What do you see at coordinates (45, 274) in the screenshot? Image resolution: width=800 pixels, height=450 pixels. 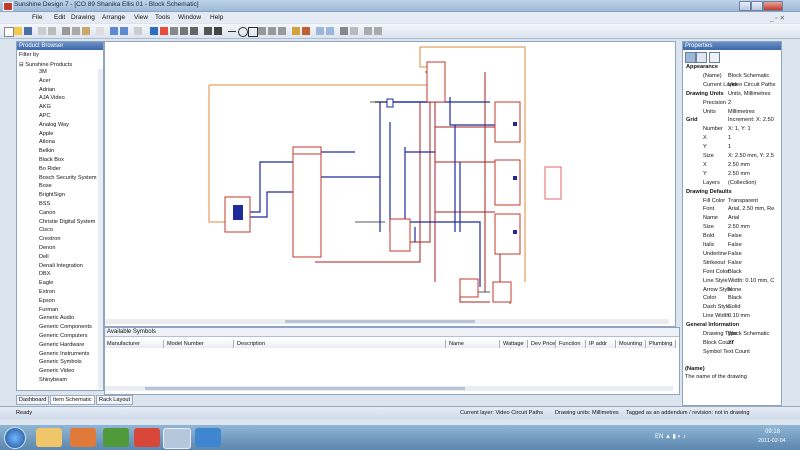 I see `manufacturer-item: DBX` at bounding box center [45, 274].